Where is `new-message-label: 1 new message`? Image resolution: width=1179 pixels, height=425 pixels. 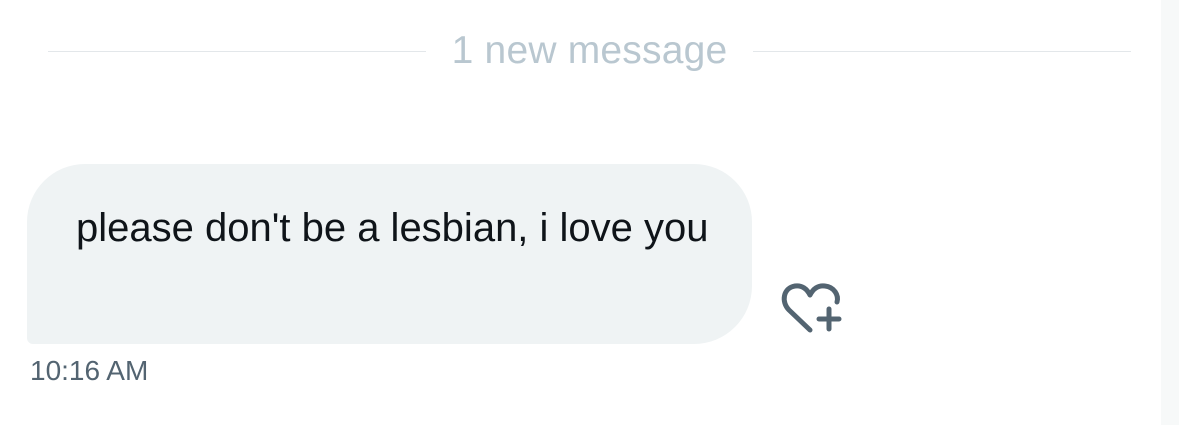 new-message-label: 1 new message is located at coordinates (589, 50).